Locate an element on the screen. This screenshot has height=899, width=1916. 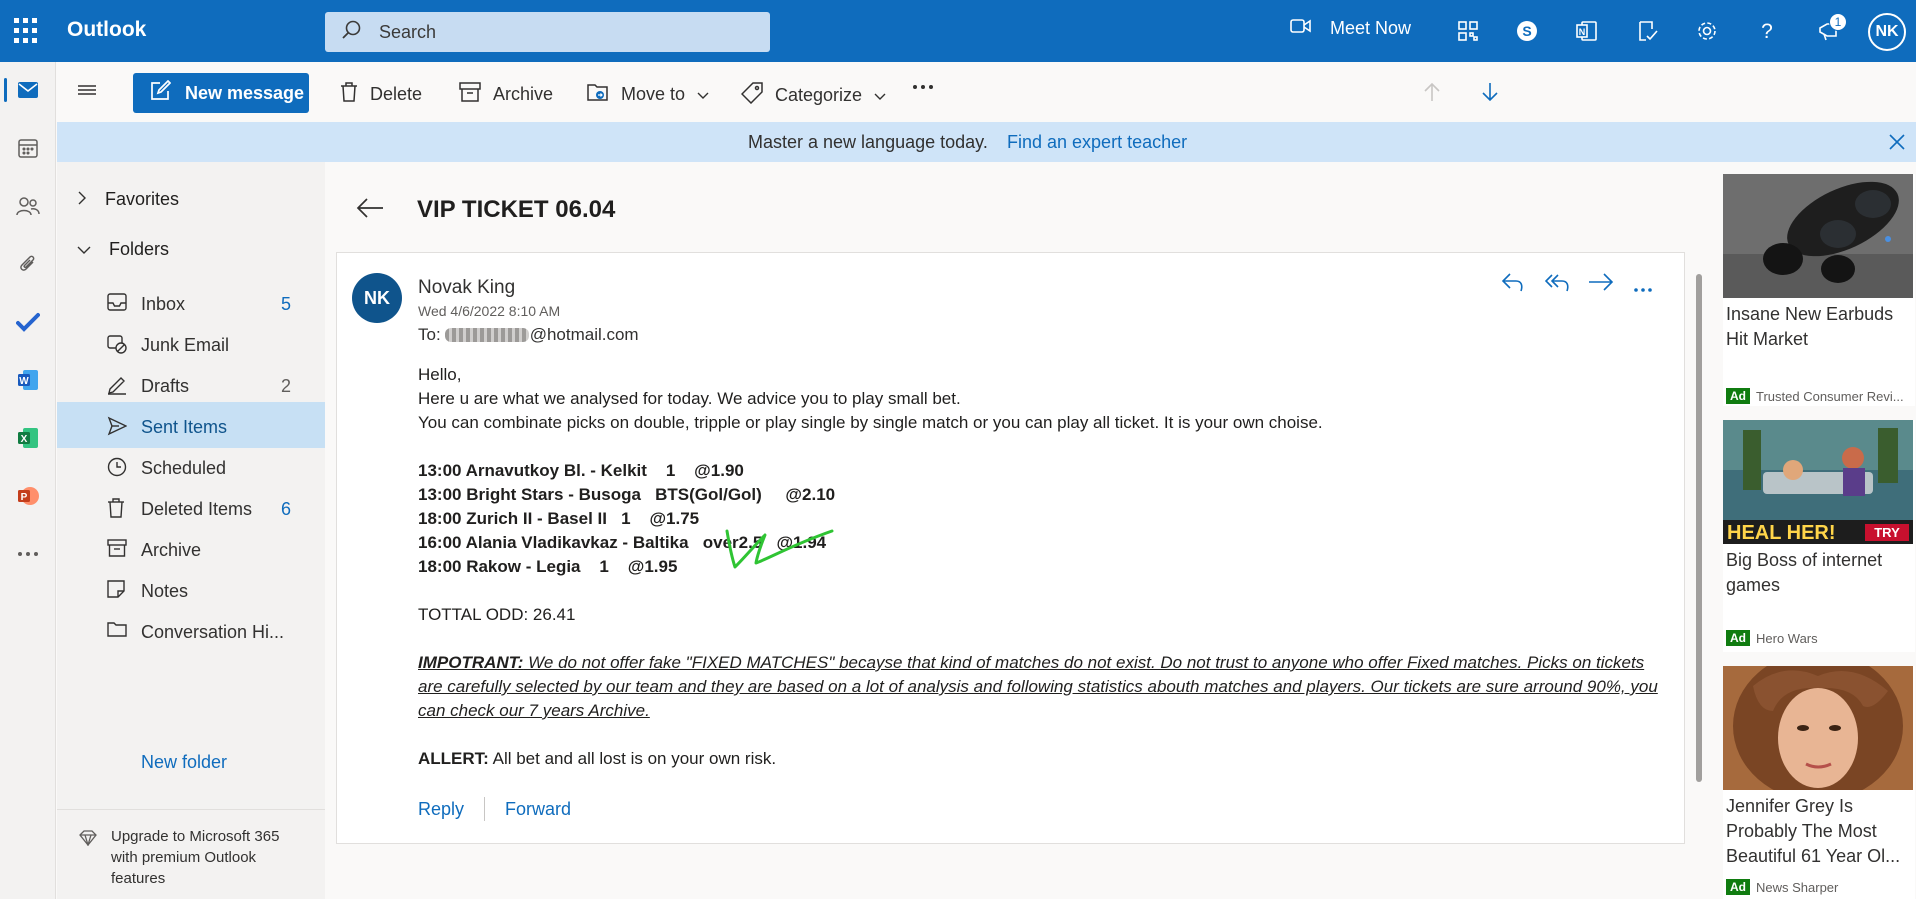
folder-item: Drafts 2 is located at coordinates (191, 384).